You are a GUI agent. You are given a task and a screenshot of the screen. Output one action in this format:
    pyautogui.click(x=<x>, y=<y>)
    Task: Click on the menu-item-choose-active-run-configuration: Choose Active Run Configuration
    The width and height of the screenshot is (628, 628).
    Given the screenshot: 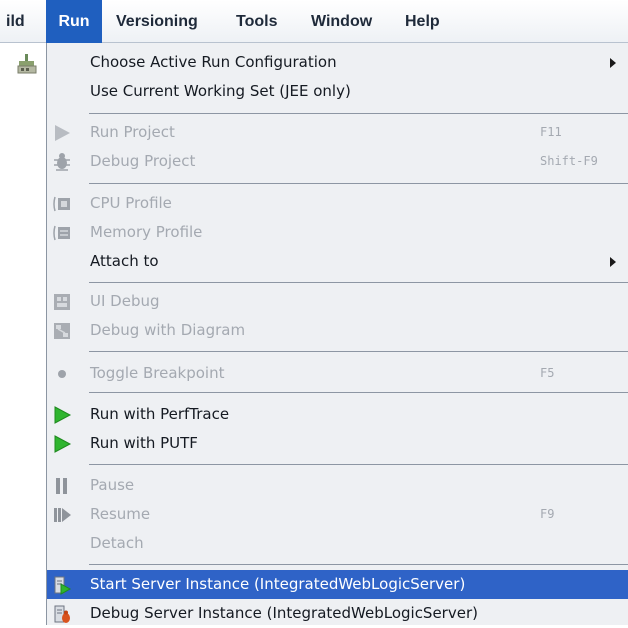 What is the action you would take?
    pyautogui.click(x=337, y=62)
    